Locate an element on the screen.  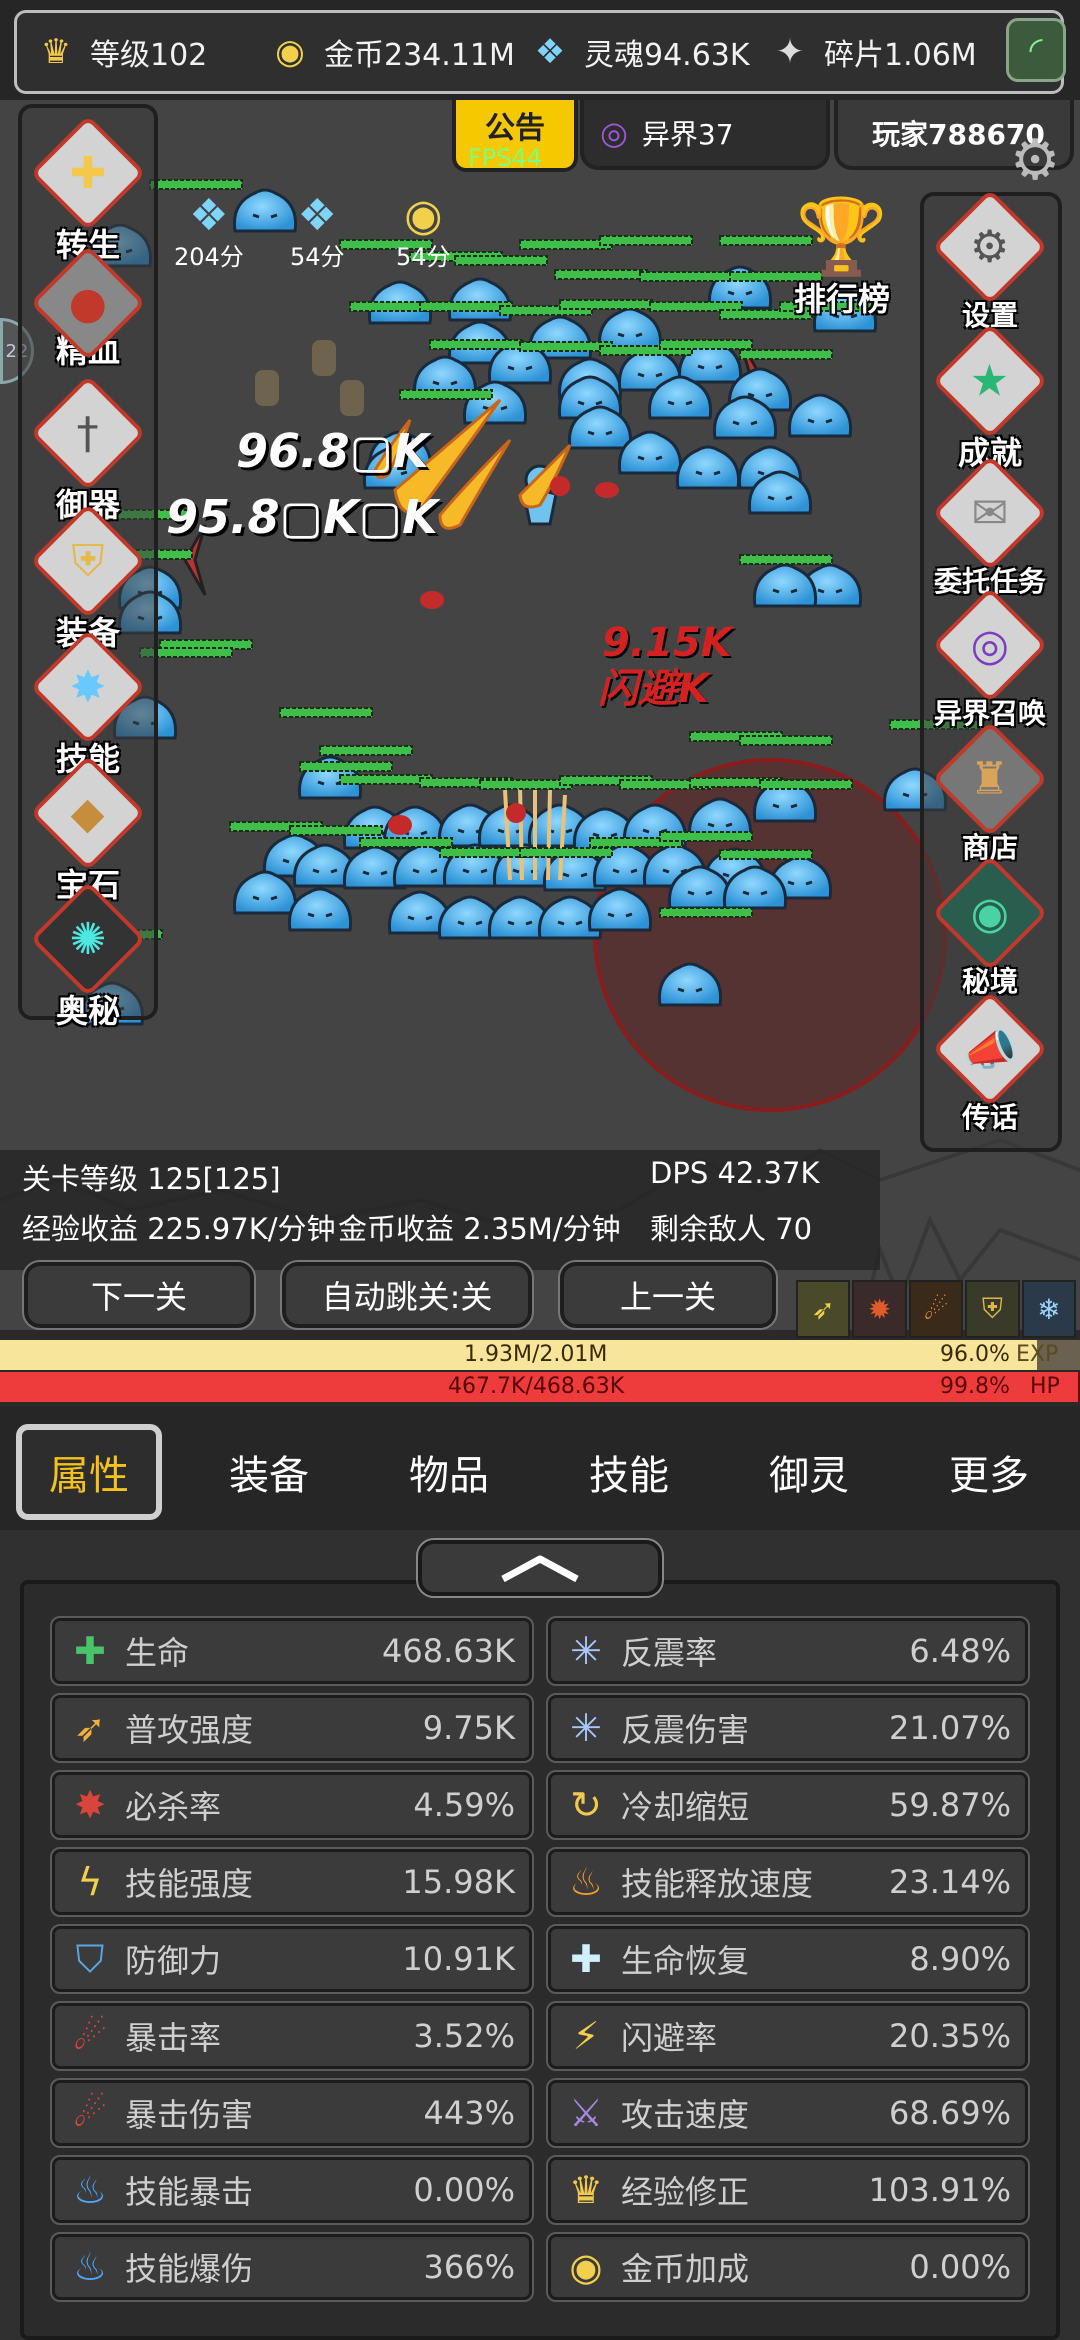
network-signal-button: ◜ is located at coordinates (1036, 50).